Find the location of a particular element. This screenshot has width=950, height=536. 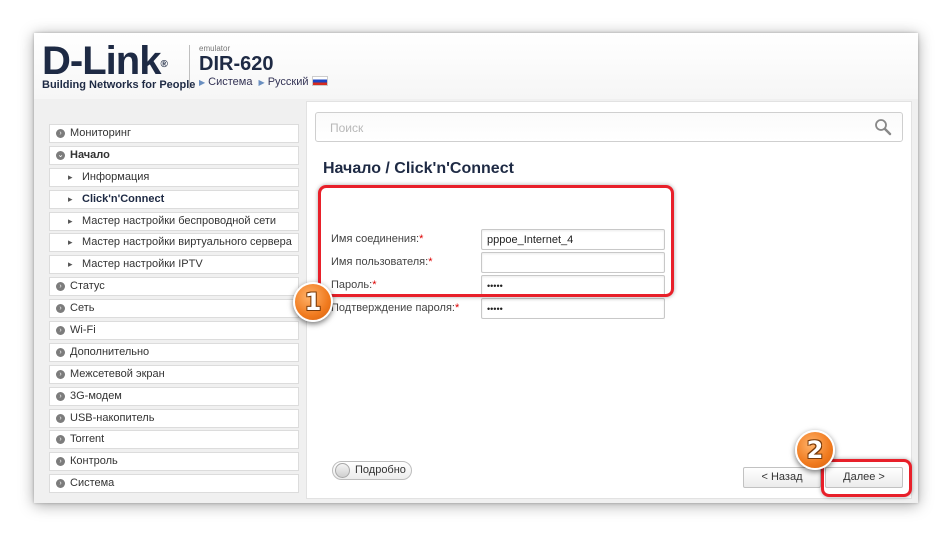

sidebar-item-torrent: › Torrent is located at coordinates (174, 440).